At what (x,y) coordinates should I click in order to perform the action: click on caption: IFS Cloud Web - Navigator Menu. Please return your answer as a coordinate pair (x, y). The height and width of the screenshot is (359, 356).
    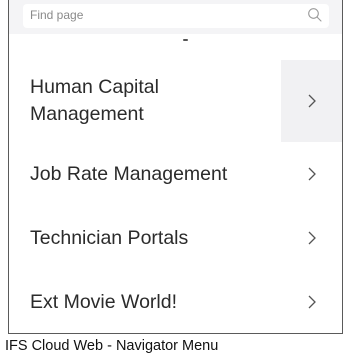
    Looking at the image, I should click on (112, 346).